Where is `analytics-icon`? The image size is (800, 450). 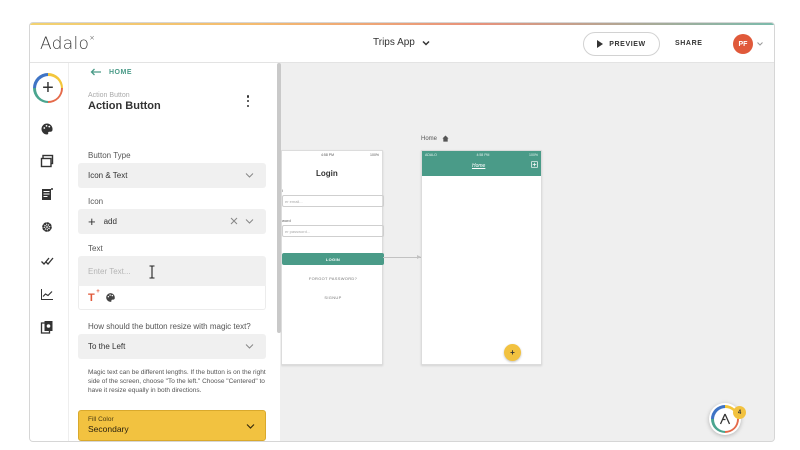 analytics-icon is located at coordinates (47, 294).